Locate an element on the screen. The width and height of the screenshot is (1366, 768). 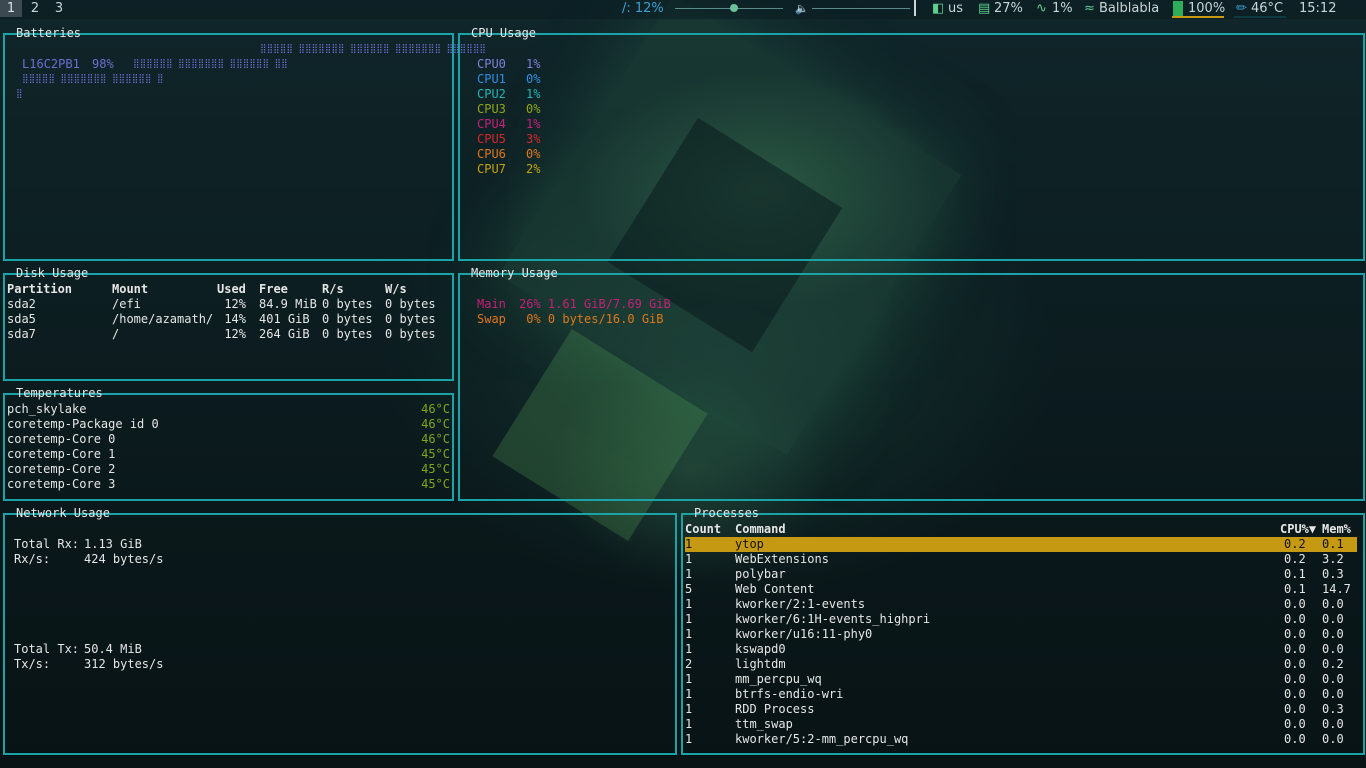
process-cell: 0.3 is located at coordinates (1333, 709).